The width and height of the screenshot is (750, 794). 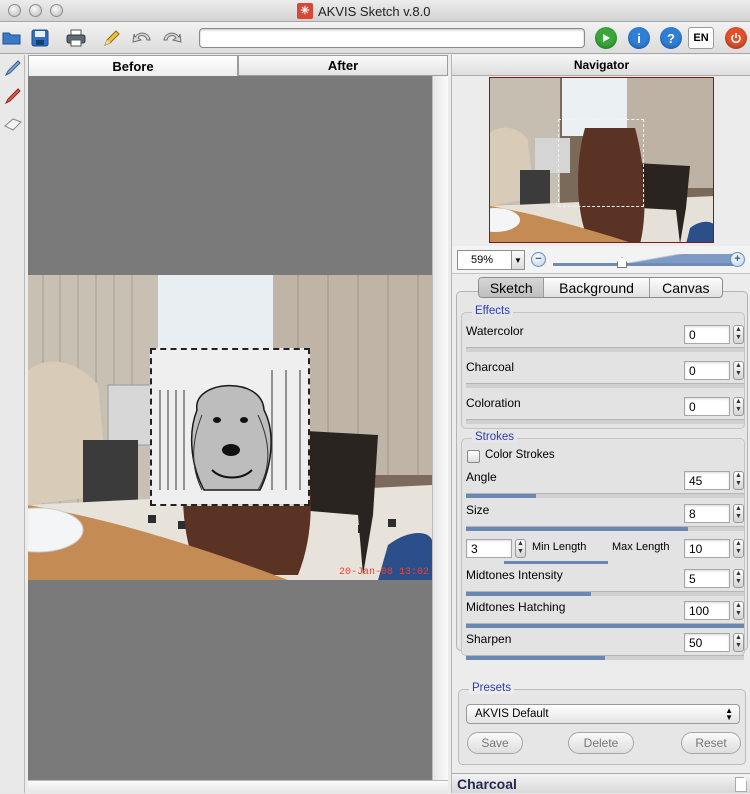 What do you see at coordinates (605, 421) in the screenshot?
I see `coloration-slider` at bounding box center [605, 421].